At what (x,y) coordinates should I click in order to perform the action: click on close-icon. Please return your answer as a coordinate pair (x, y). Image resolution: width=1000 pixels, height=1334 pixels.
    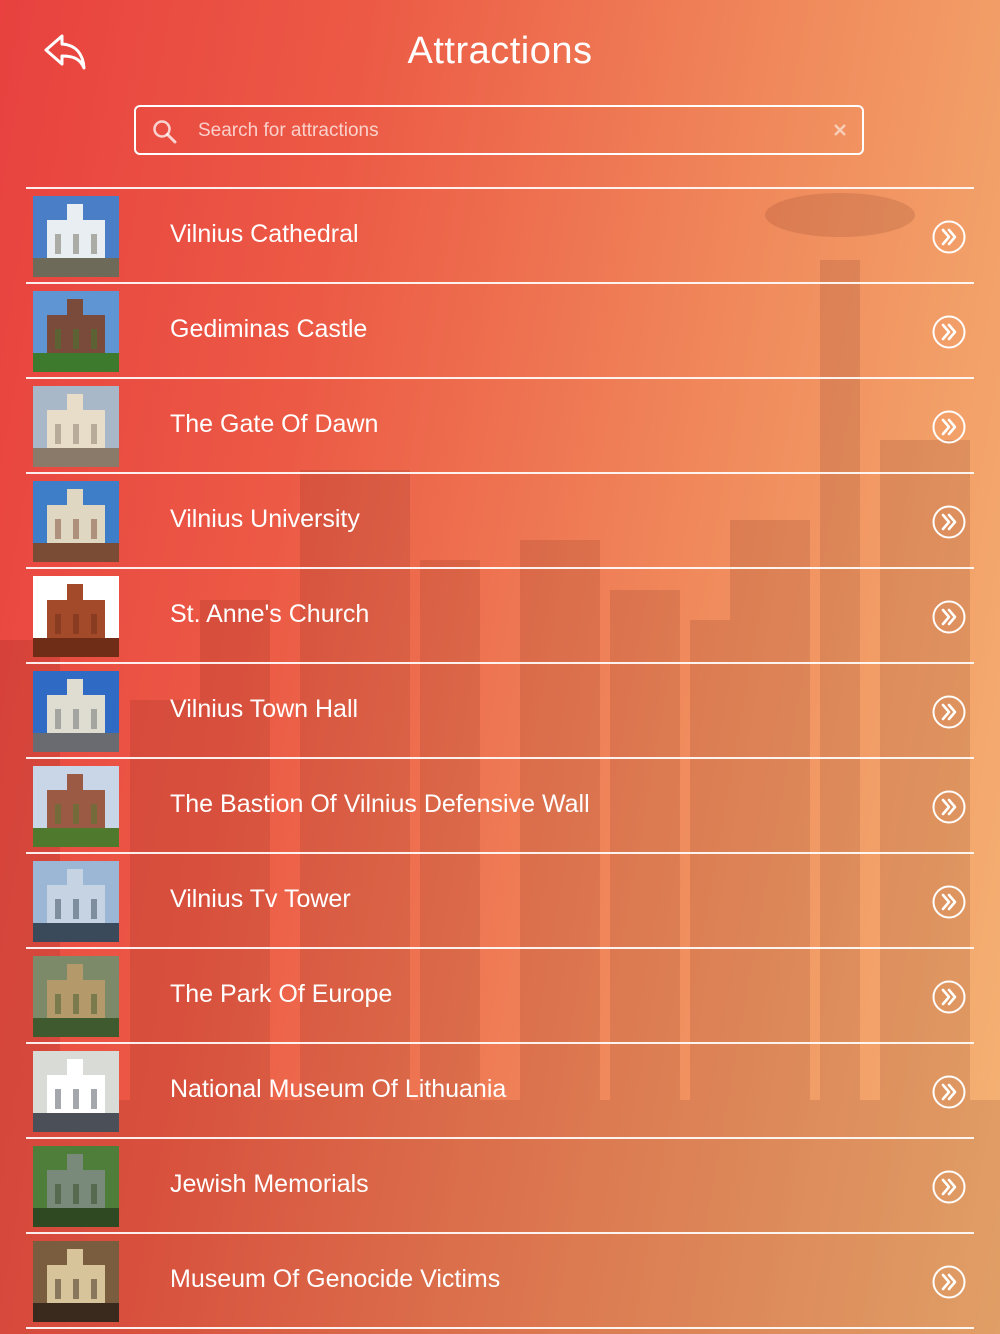
    Looking at the image, I should click on (840, 130).